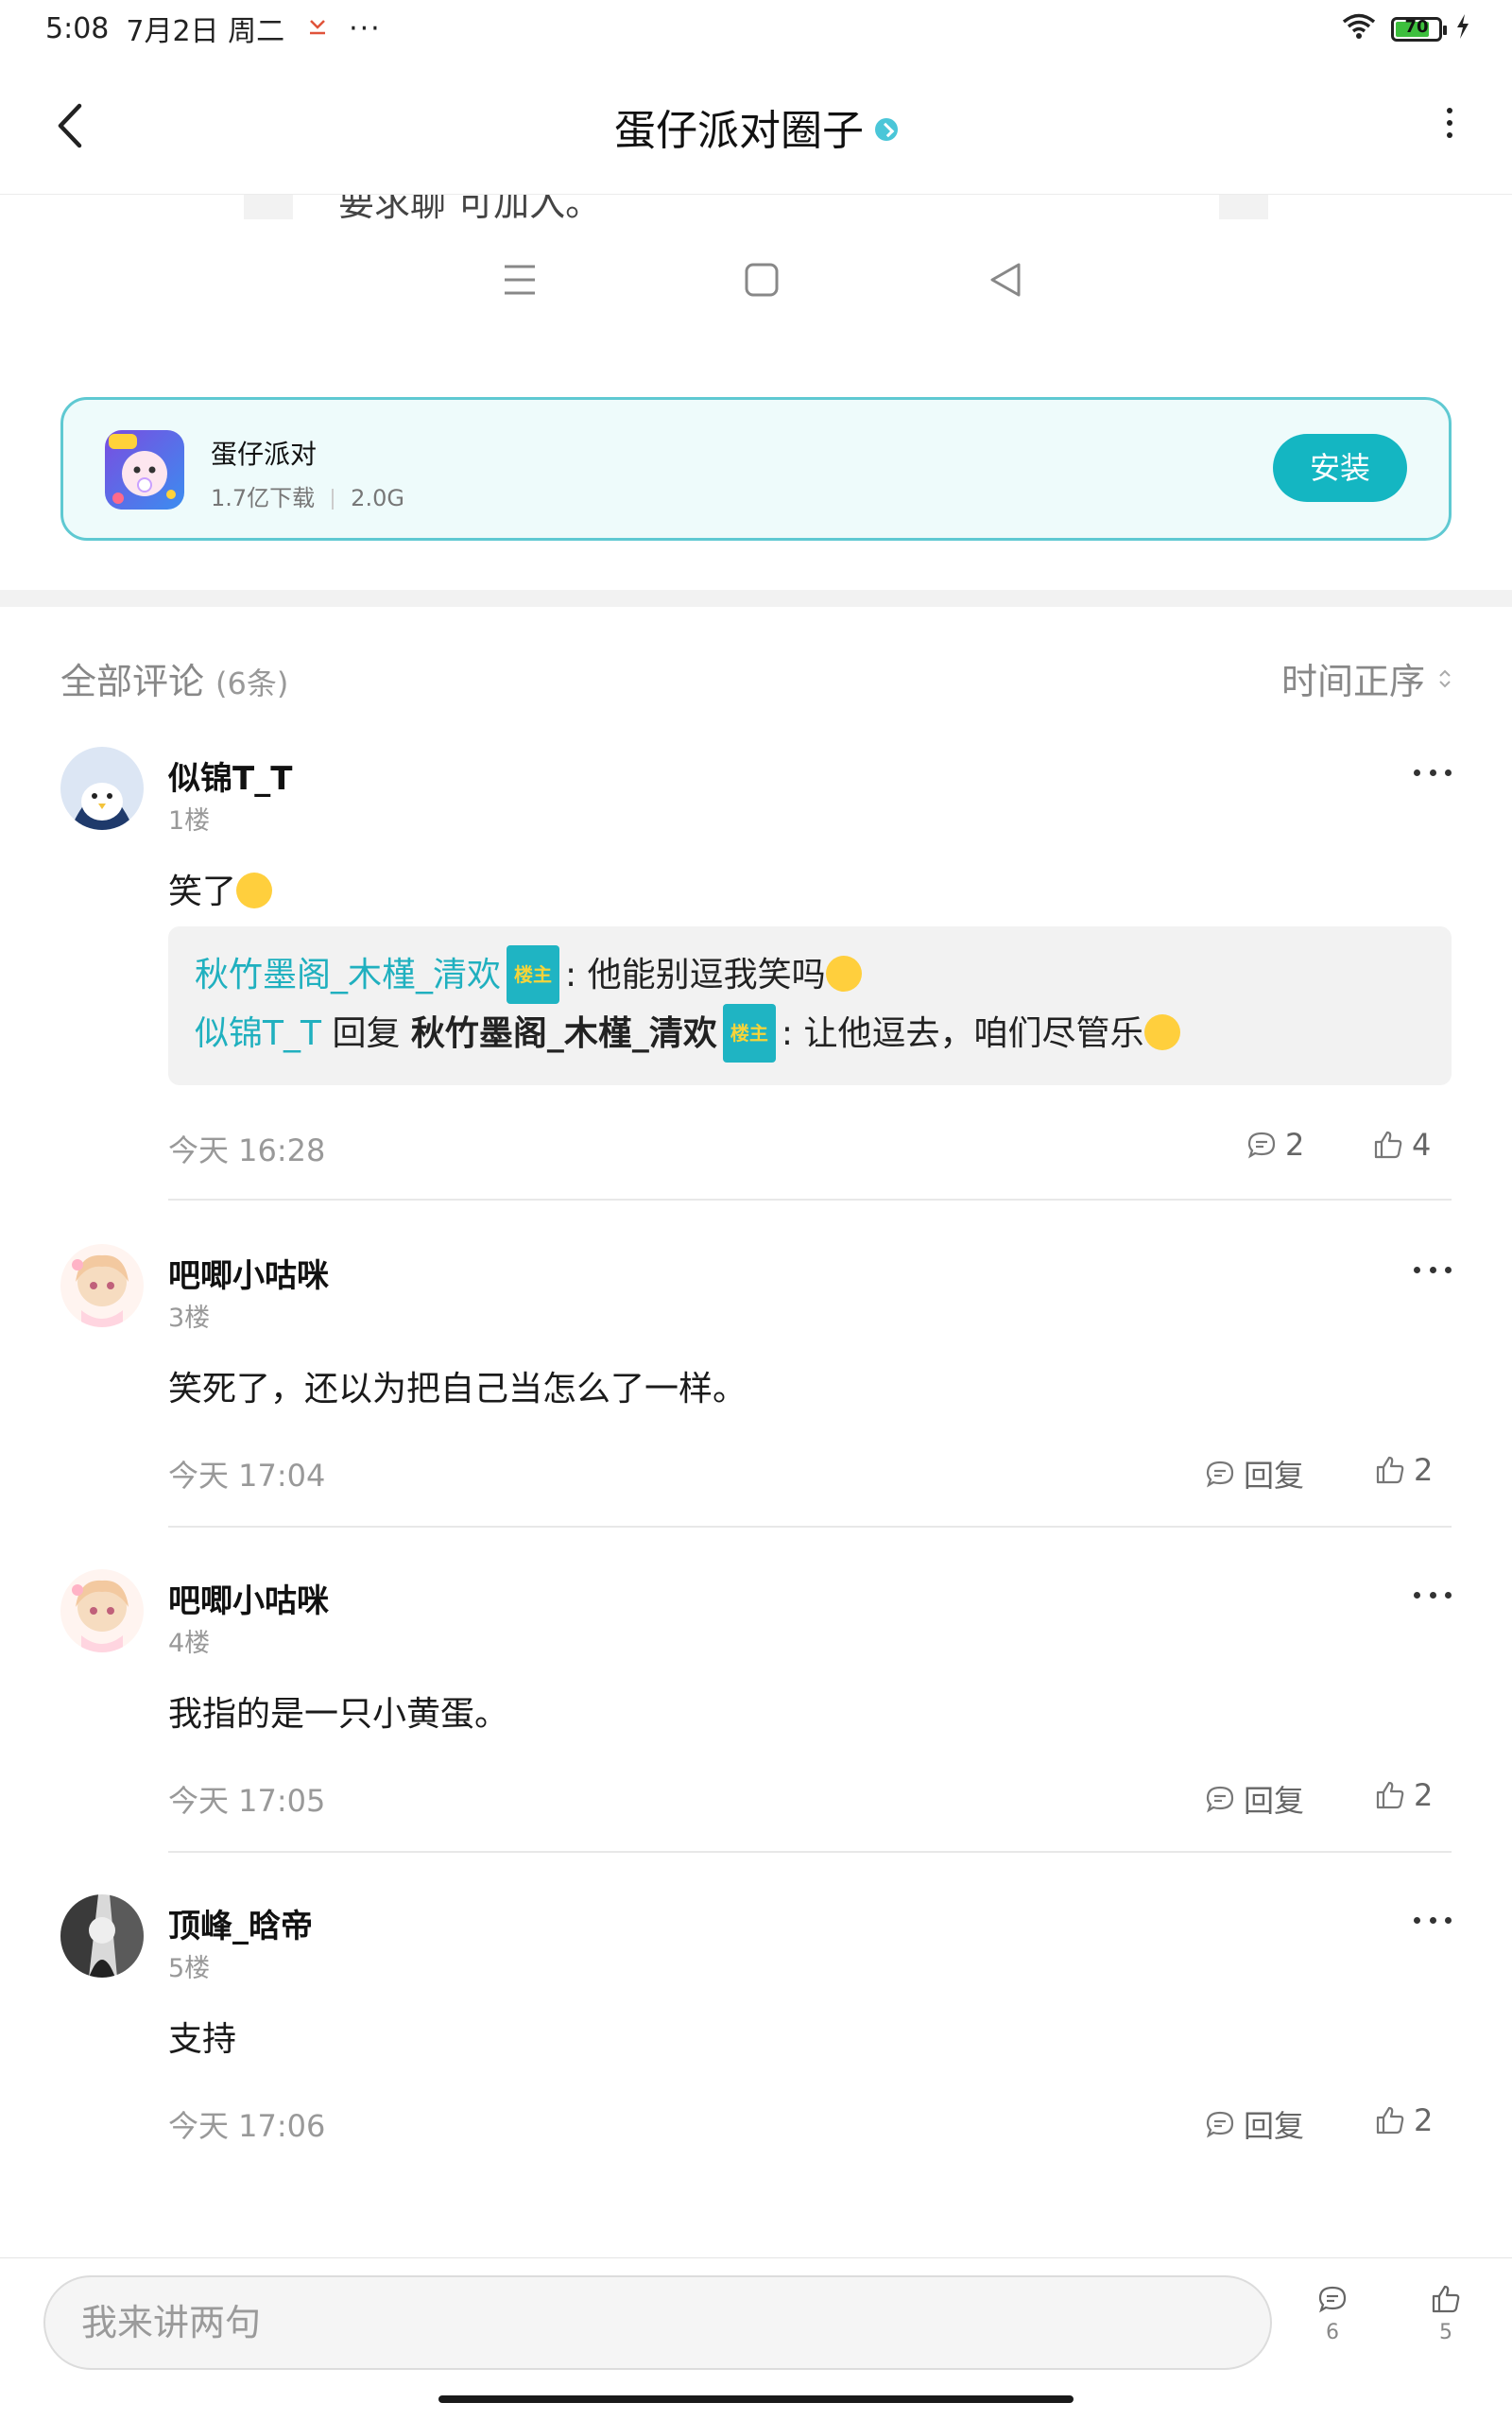 The height and width of the screenshot is (2420, 1512). Describe the element at coordinates (1352, 681) in the screenshot. I see `sort-label: 时间正序` at that location.